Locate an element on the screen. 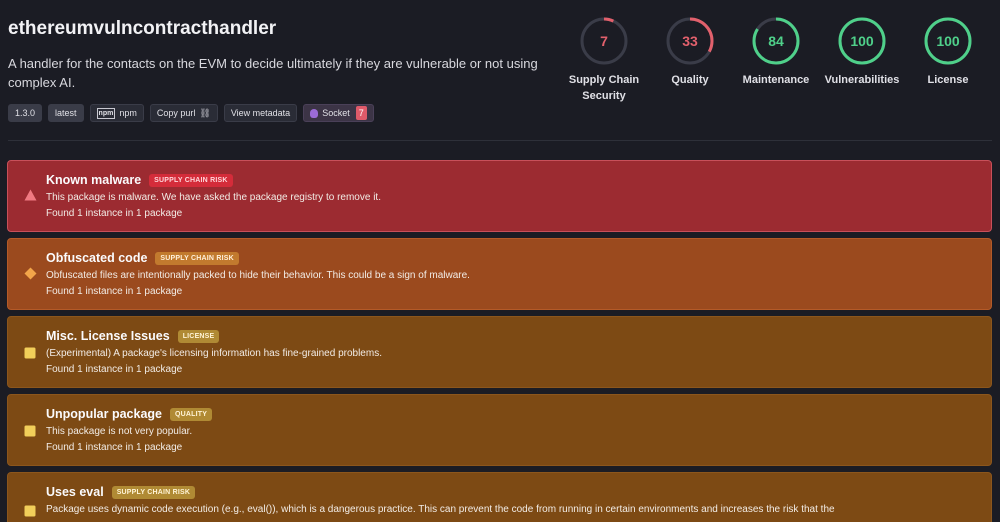 Image resolution: width=1000 pixels, height=522 pixels. category-pill: LICENSE is located at coordinates (198, 336).